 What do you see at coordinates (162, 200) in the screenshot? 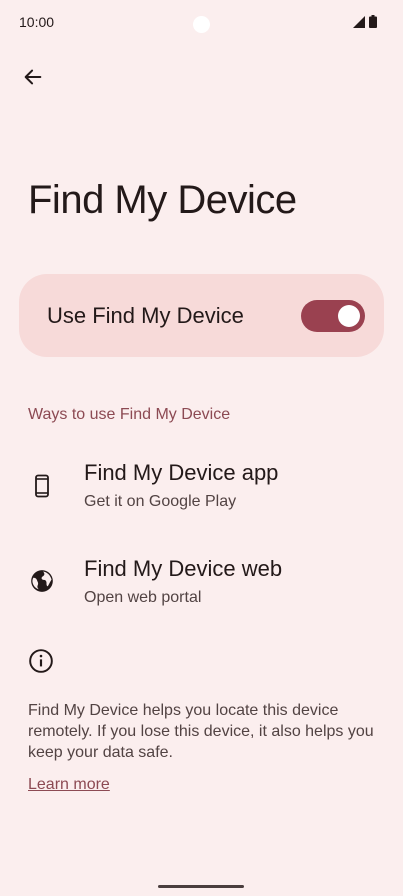
I see `page-title: Find My Device` at bounding box center [162, 200].